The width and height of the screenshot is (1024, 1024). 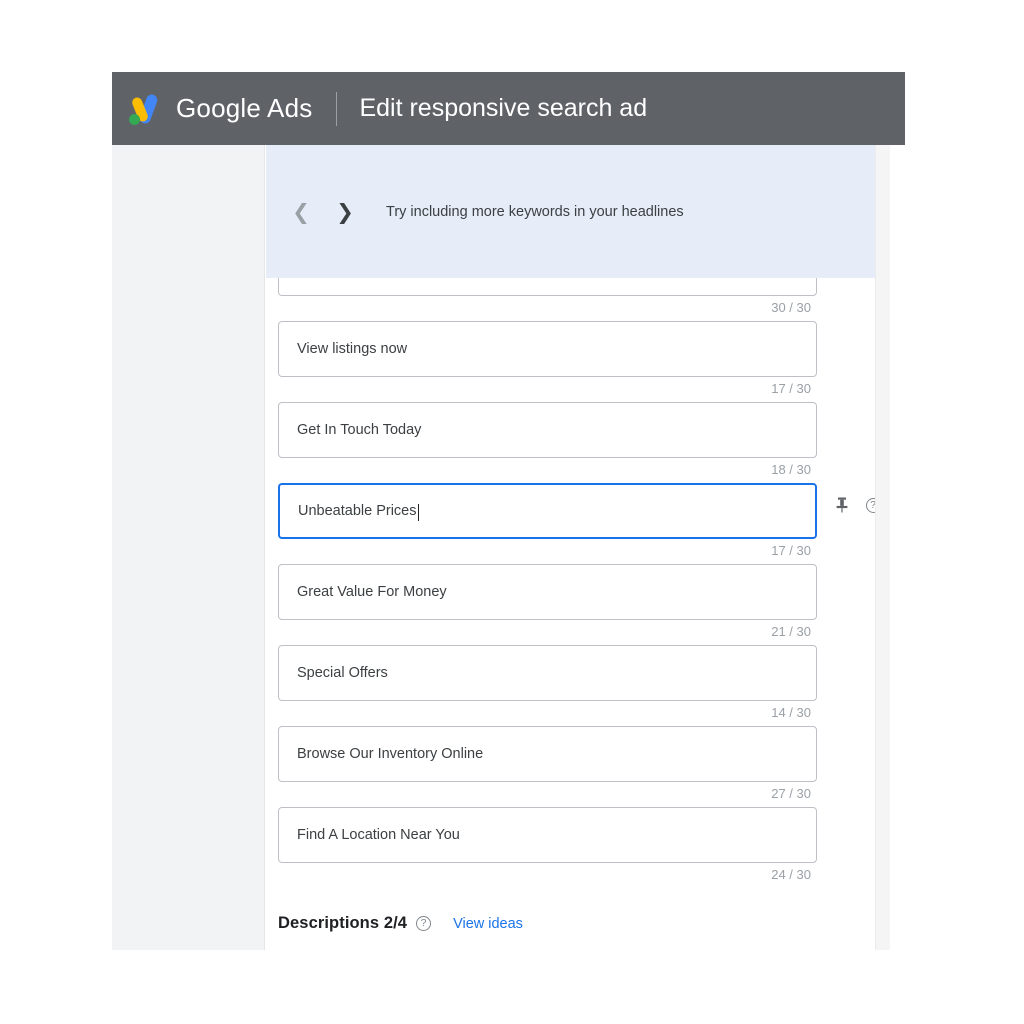 What do you see at coordinates (424, 923) in the screenshot?
I see `help-circle-icon: ?` at bounding box center [424, 923].